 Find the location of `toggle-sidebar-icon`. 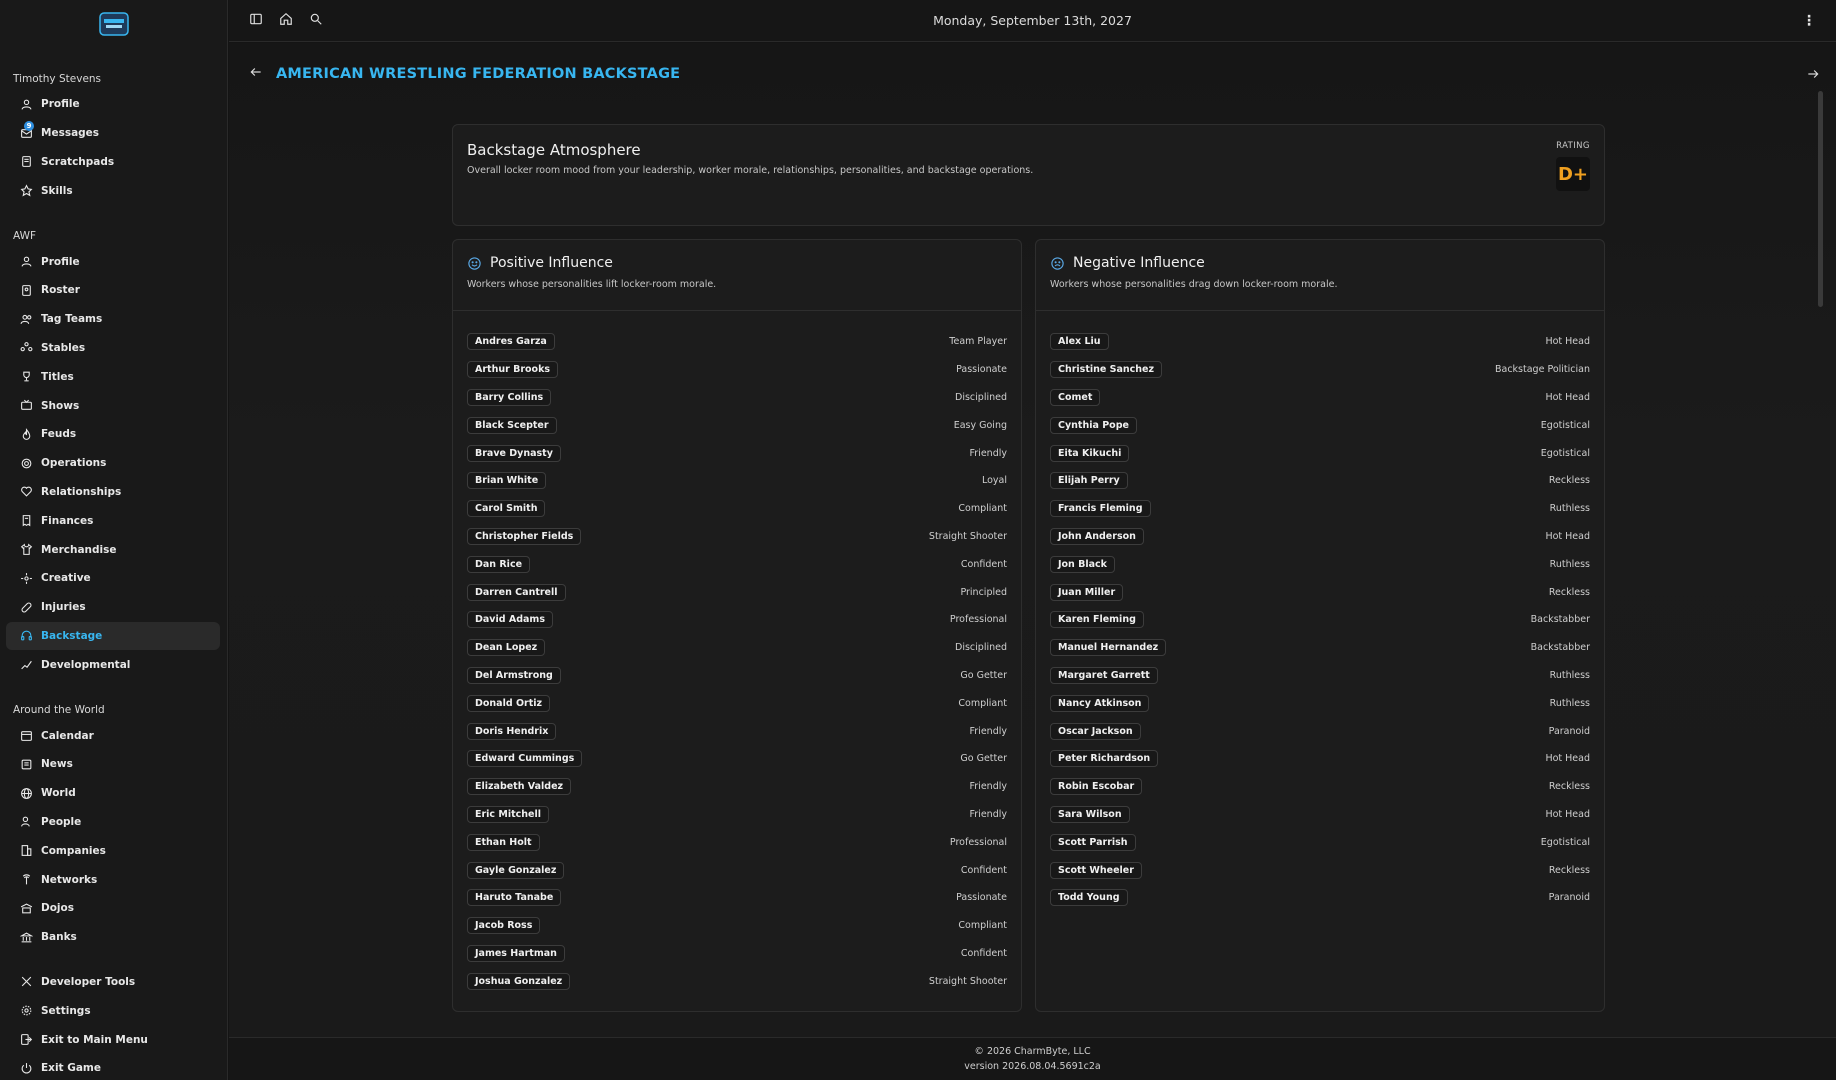

toggle-sidebar-icon is located at coordinates (256, 20).